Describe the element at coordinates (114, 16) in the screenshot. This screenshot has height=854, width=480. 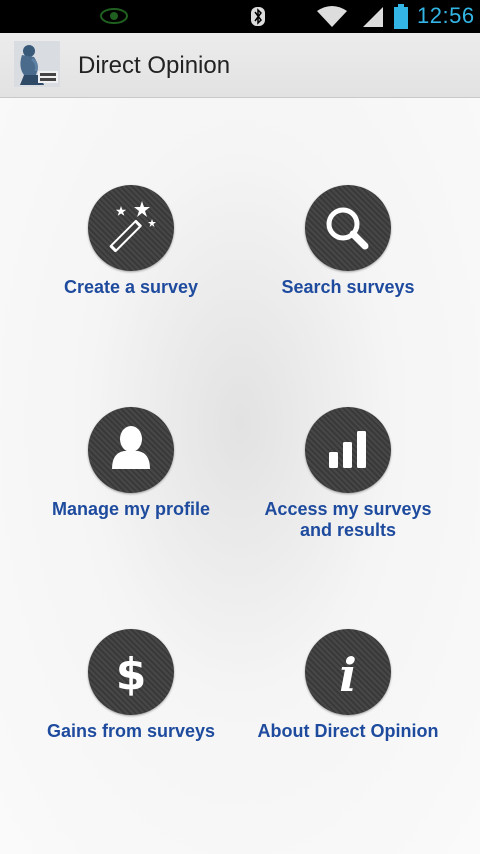
I see `eye-icon` at that location.